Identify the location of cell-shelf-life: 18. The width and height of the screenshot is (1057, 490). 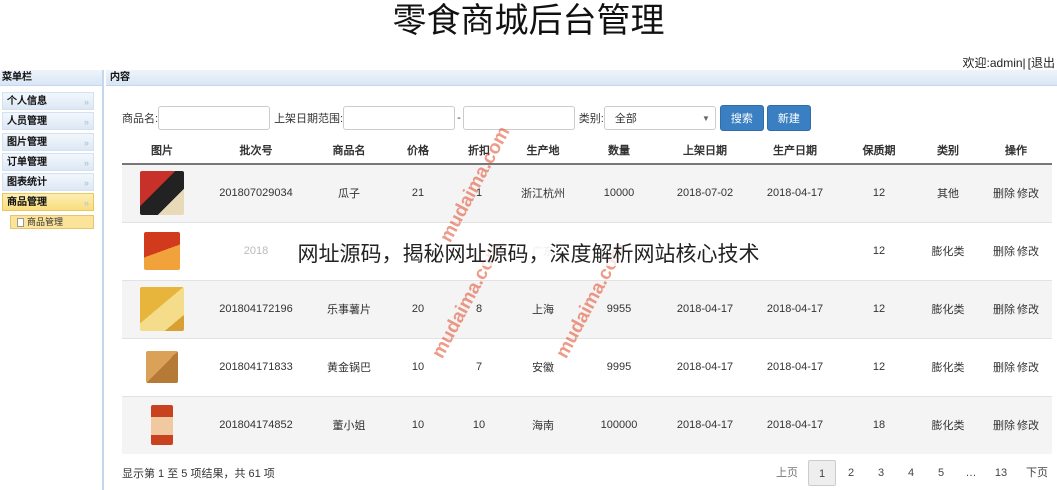
(879, 424).